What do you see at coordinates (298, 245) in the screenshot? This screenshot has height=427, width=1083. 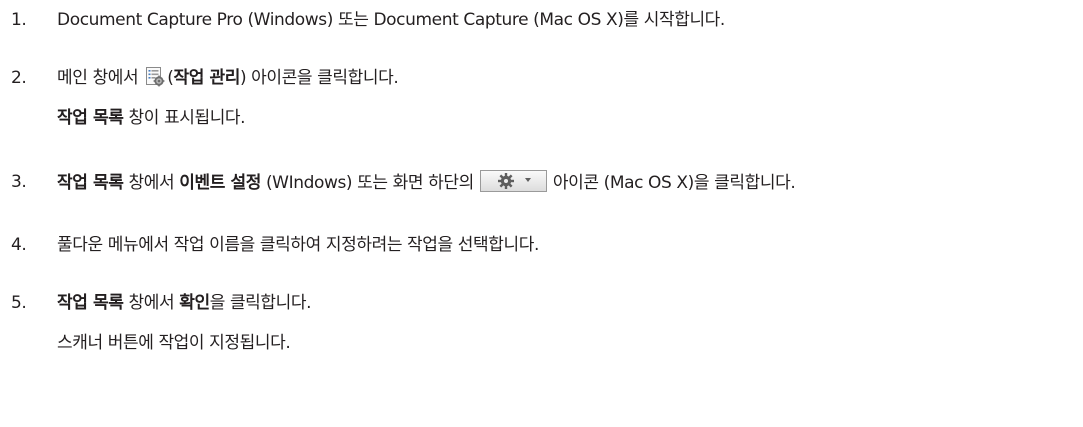 I see `step-text: 풀다운 메뉴에서 작업 이름을 클릭하여 지정하려는 작업을 선택합니다.` at bounding box center [298, 245].